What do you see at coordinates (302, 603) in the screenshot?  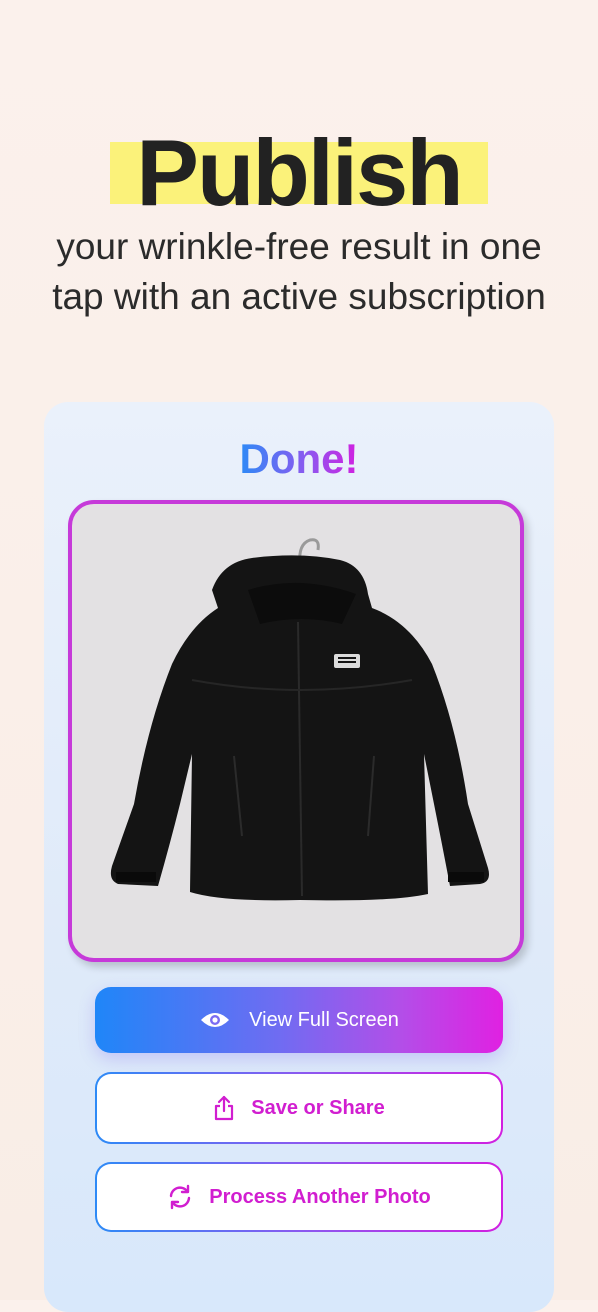 I see `jacket-hood` at bounding box center [302, 603].